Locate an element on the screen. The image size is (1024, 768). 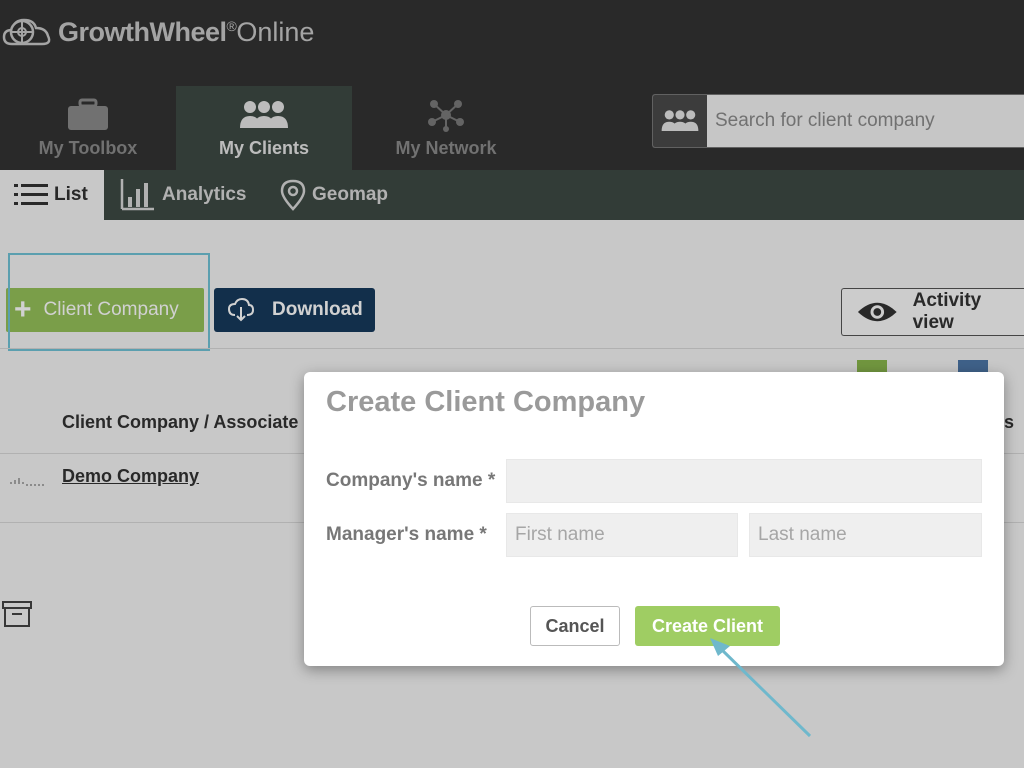
first-name-input is located at coordinates (622, 535).